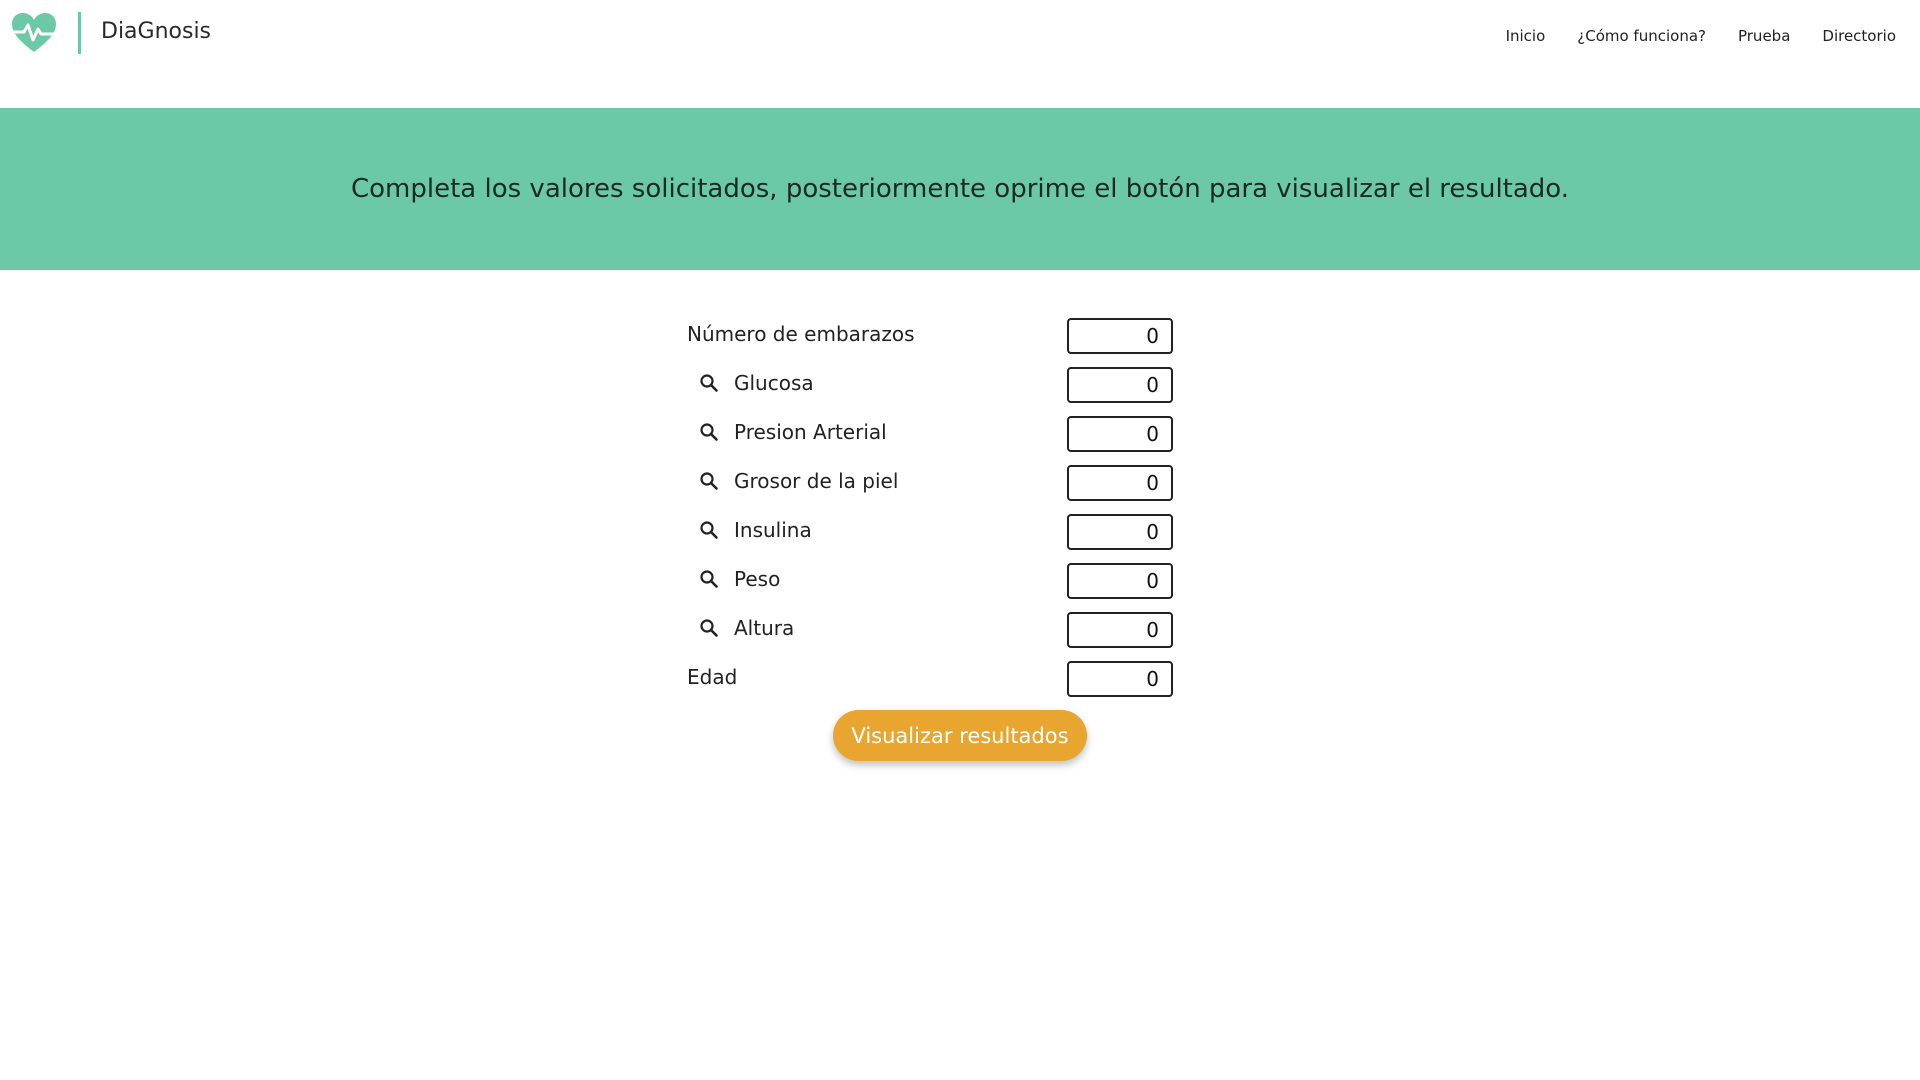 The height and width of the screenshot is (1080, 1920). I want to click on insulina-input, so click(1120, 532).